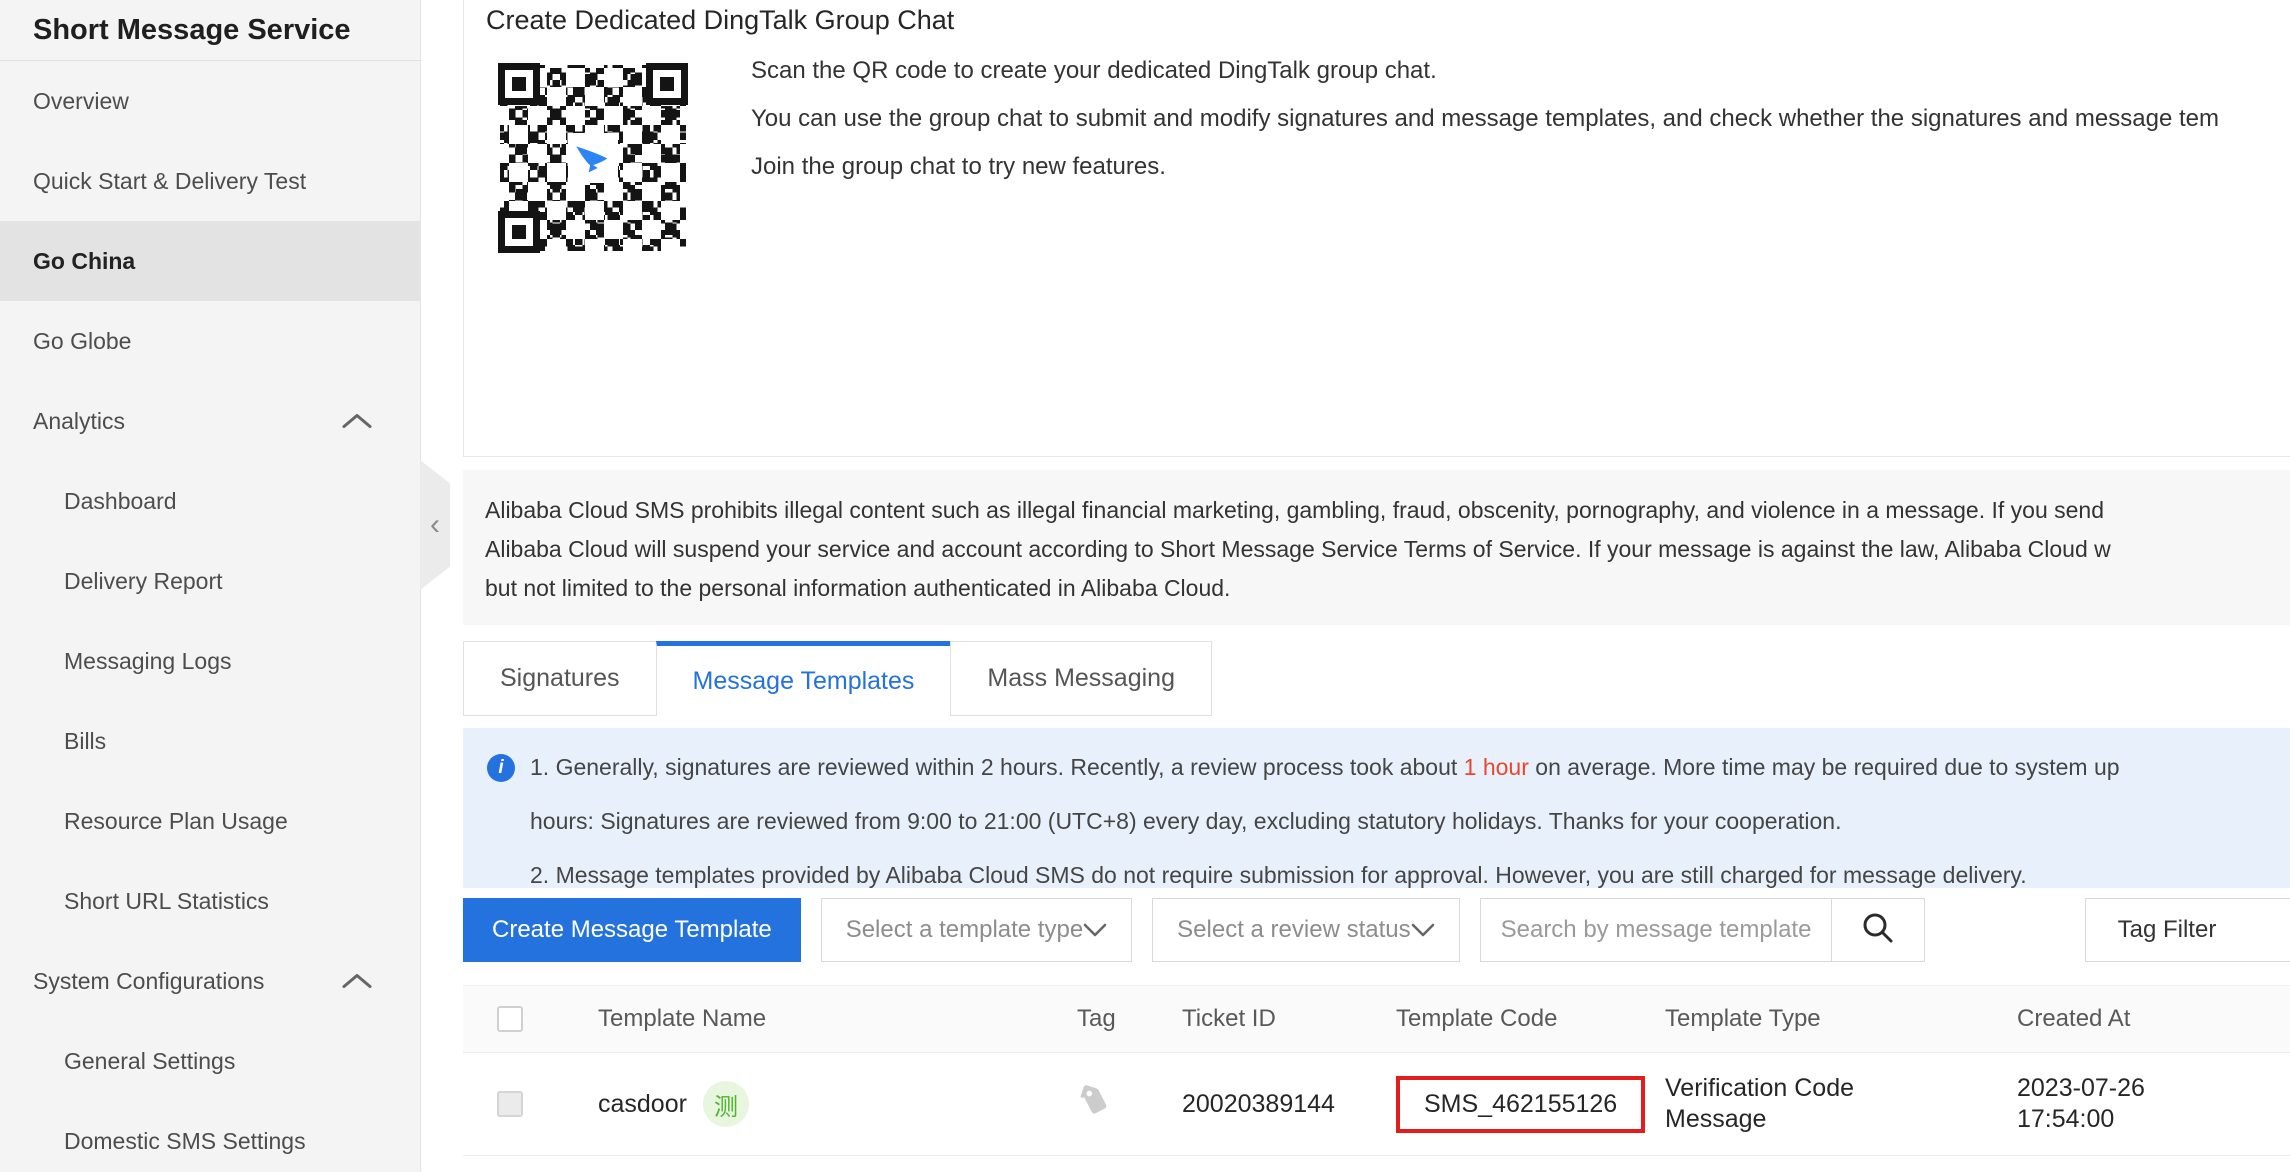  Describe the element at coordinates (210, 261) in the screenshot. I see `sidebar-item-go-china: Go China` at that location.